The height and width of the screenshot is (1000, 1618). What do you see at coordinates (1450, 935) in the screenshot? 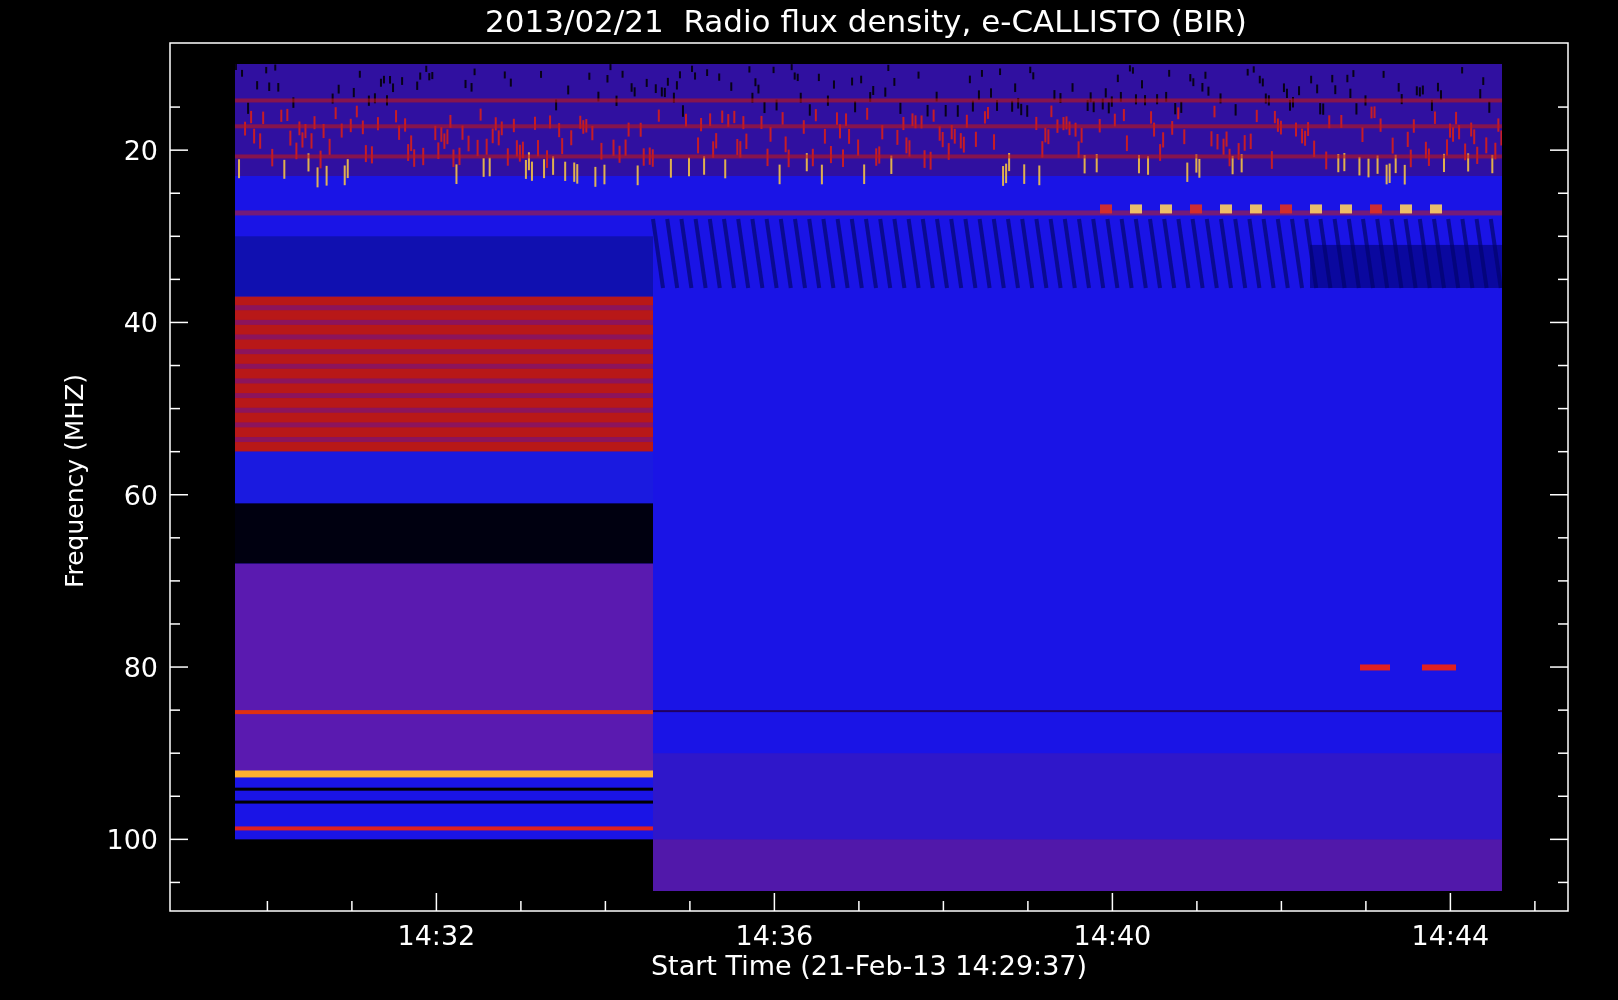
I see `x-tick-label: 14:44` at bounding box center [1450, 935].